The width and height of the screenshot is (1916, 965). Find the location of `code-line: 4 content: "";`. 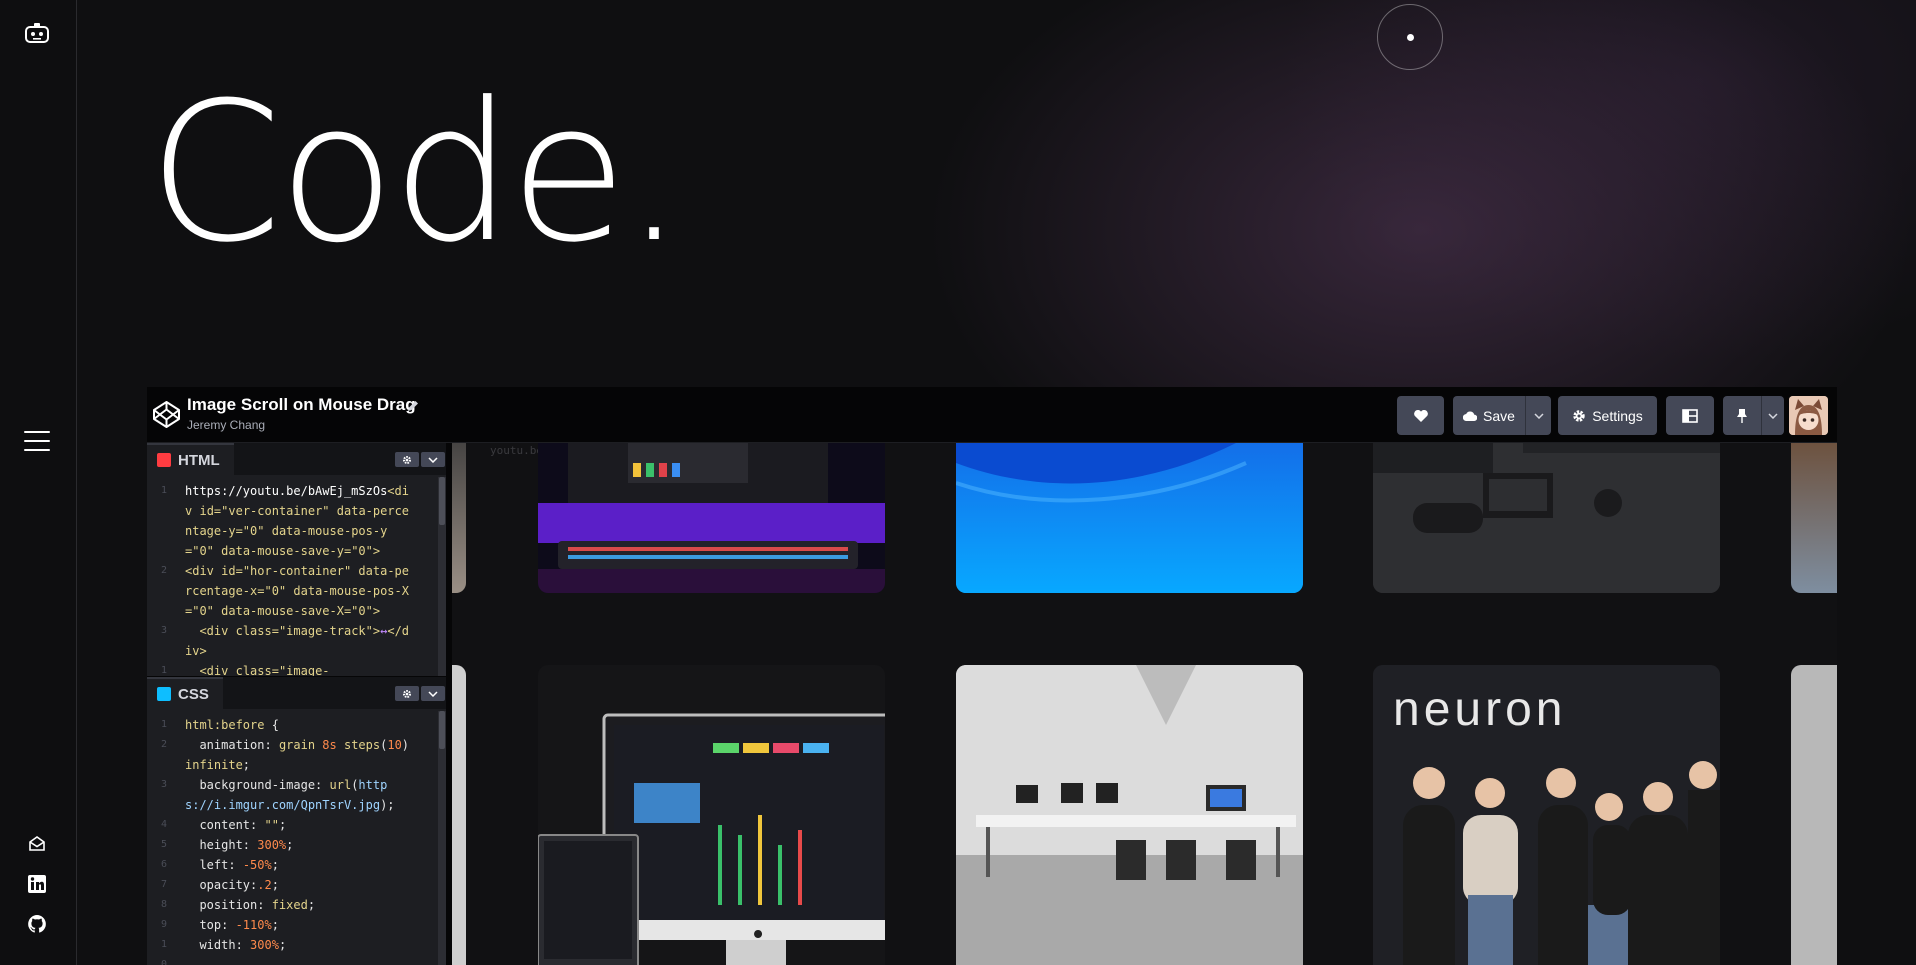

code-line: 4 content: ""; is located at coordinates (223, 825).